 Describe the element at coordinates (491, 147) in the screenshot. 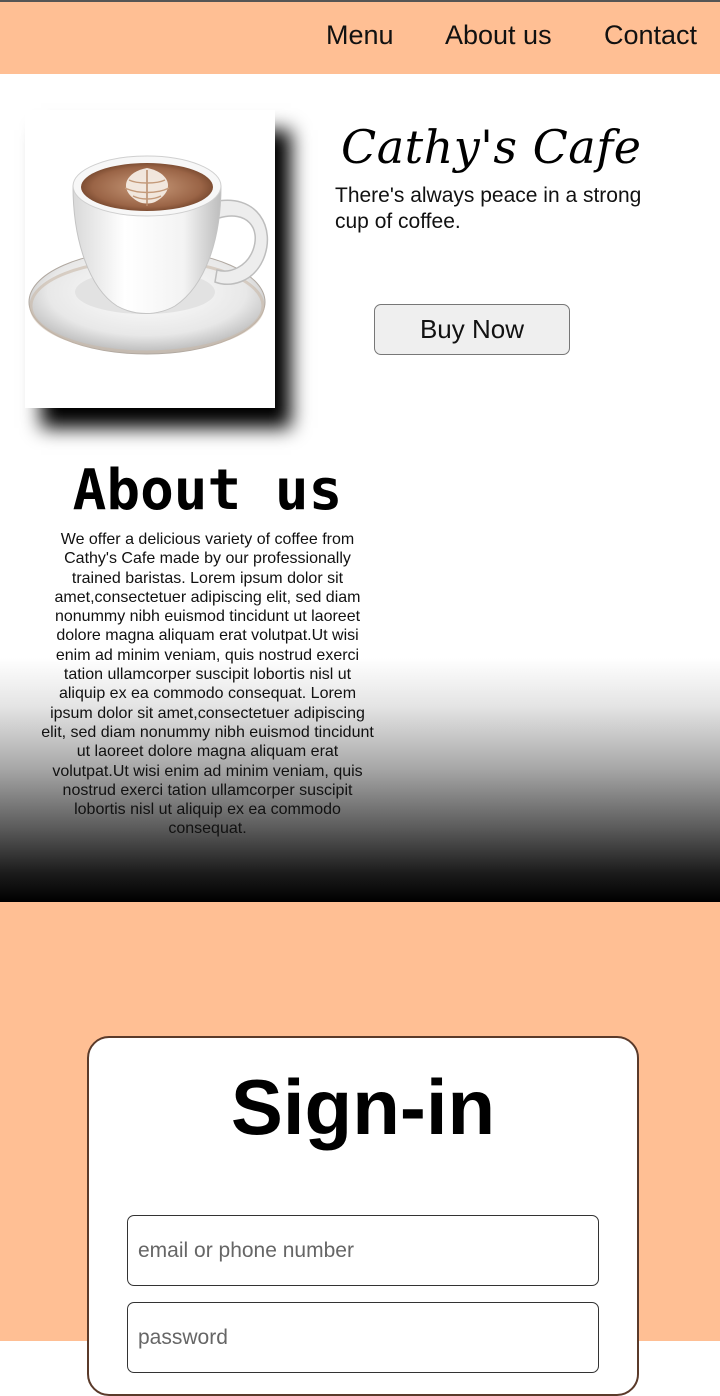

I see `cafe-title: Cathy's Cafe` at that location.